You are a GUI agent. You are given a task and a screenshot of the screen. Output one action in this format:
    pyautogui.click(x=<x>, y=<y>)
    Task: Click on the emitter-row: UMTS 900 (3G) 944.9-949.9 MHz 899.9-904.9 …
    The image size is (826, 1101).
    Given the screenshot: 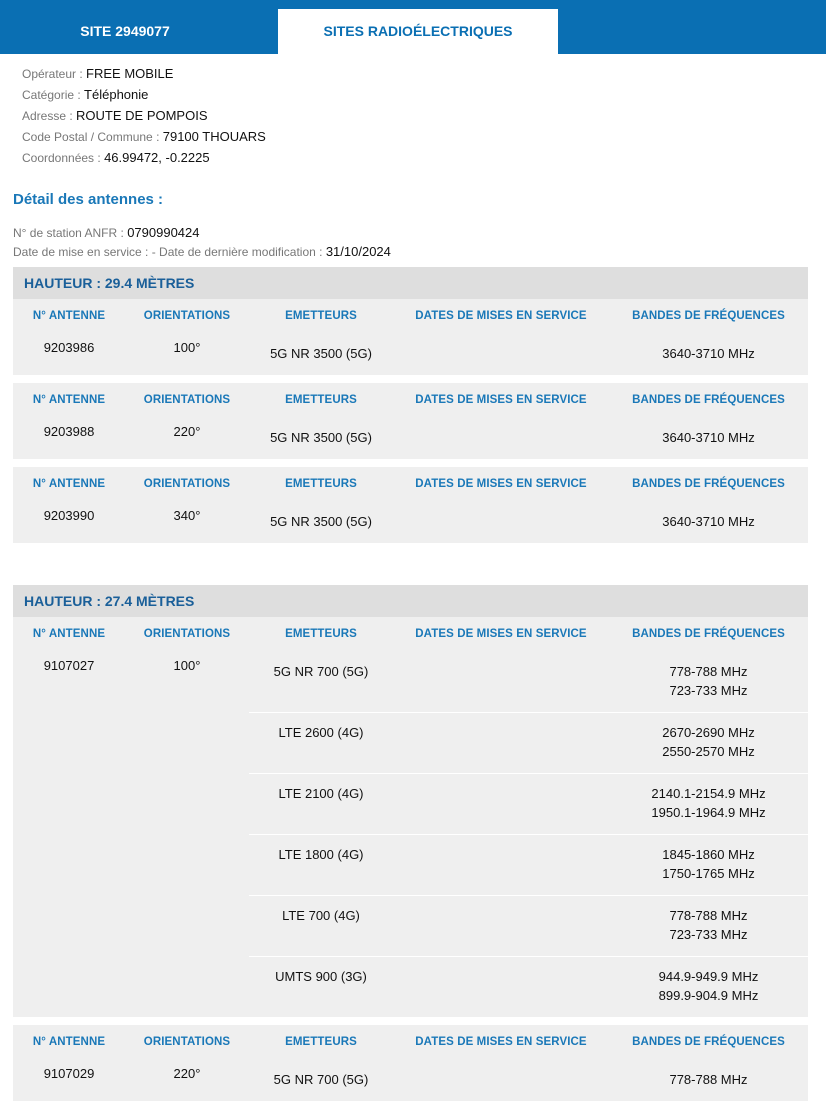 What is the action you would take?
    pyautogui.click(x=528, y=986)
    